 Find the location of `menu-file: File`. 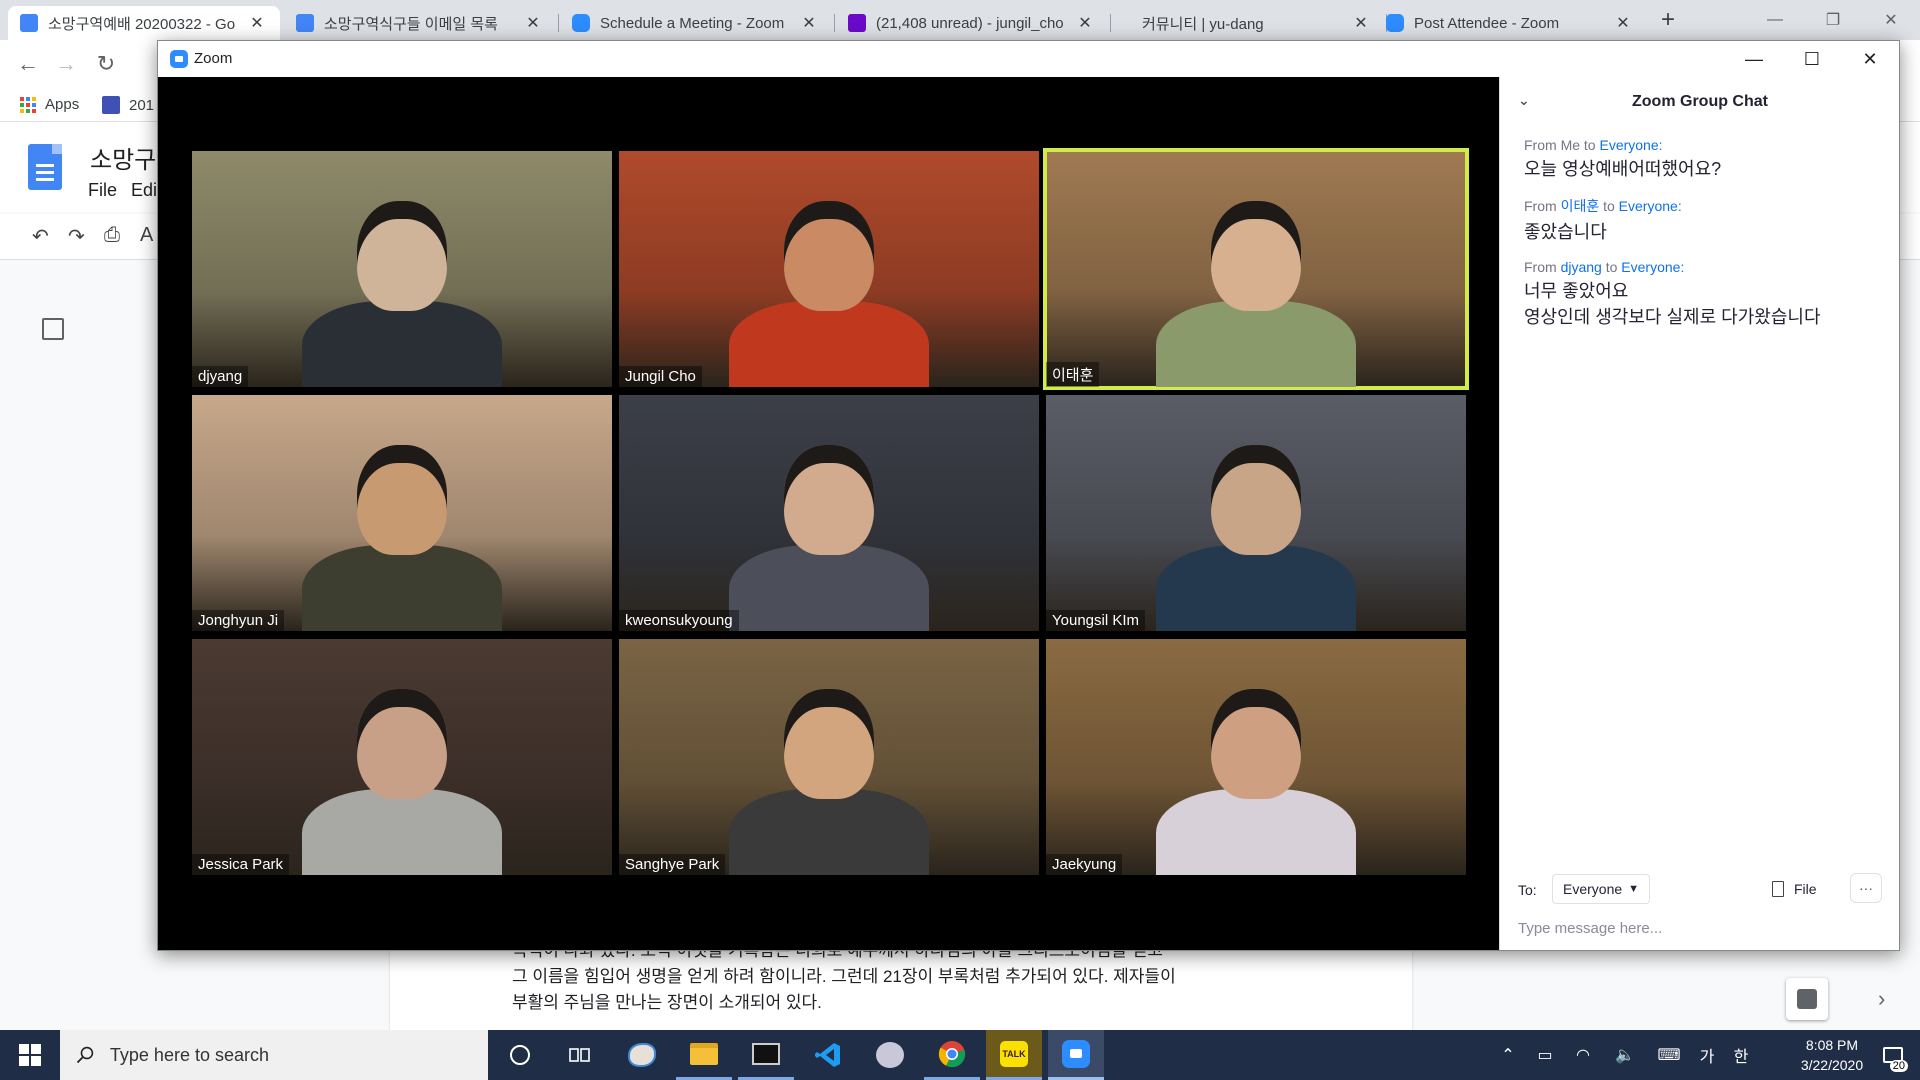

menu-file: File is located at coordinates (102, 190).